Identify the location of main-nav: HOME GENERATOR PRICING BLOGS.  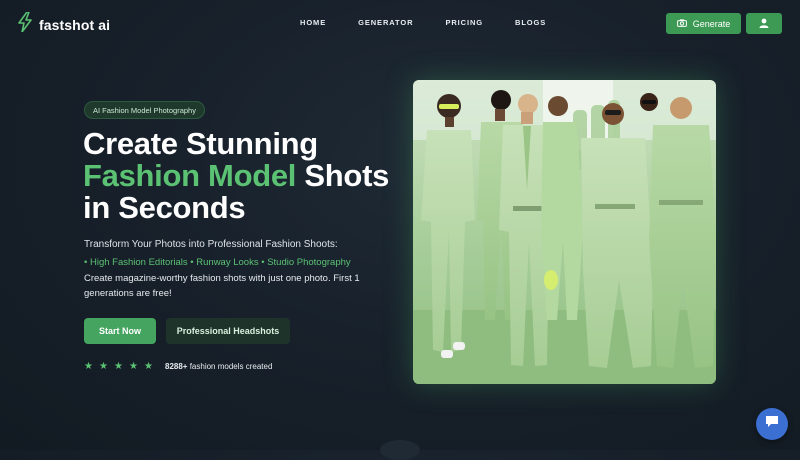
(439, 22).